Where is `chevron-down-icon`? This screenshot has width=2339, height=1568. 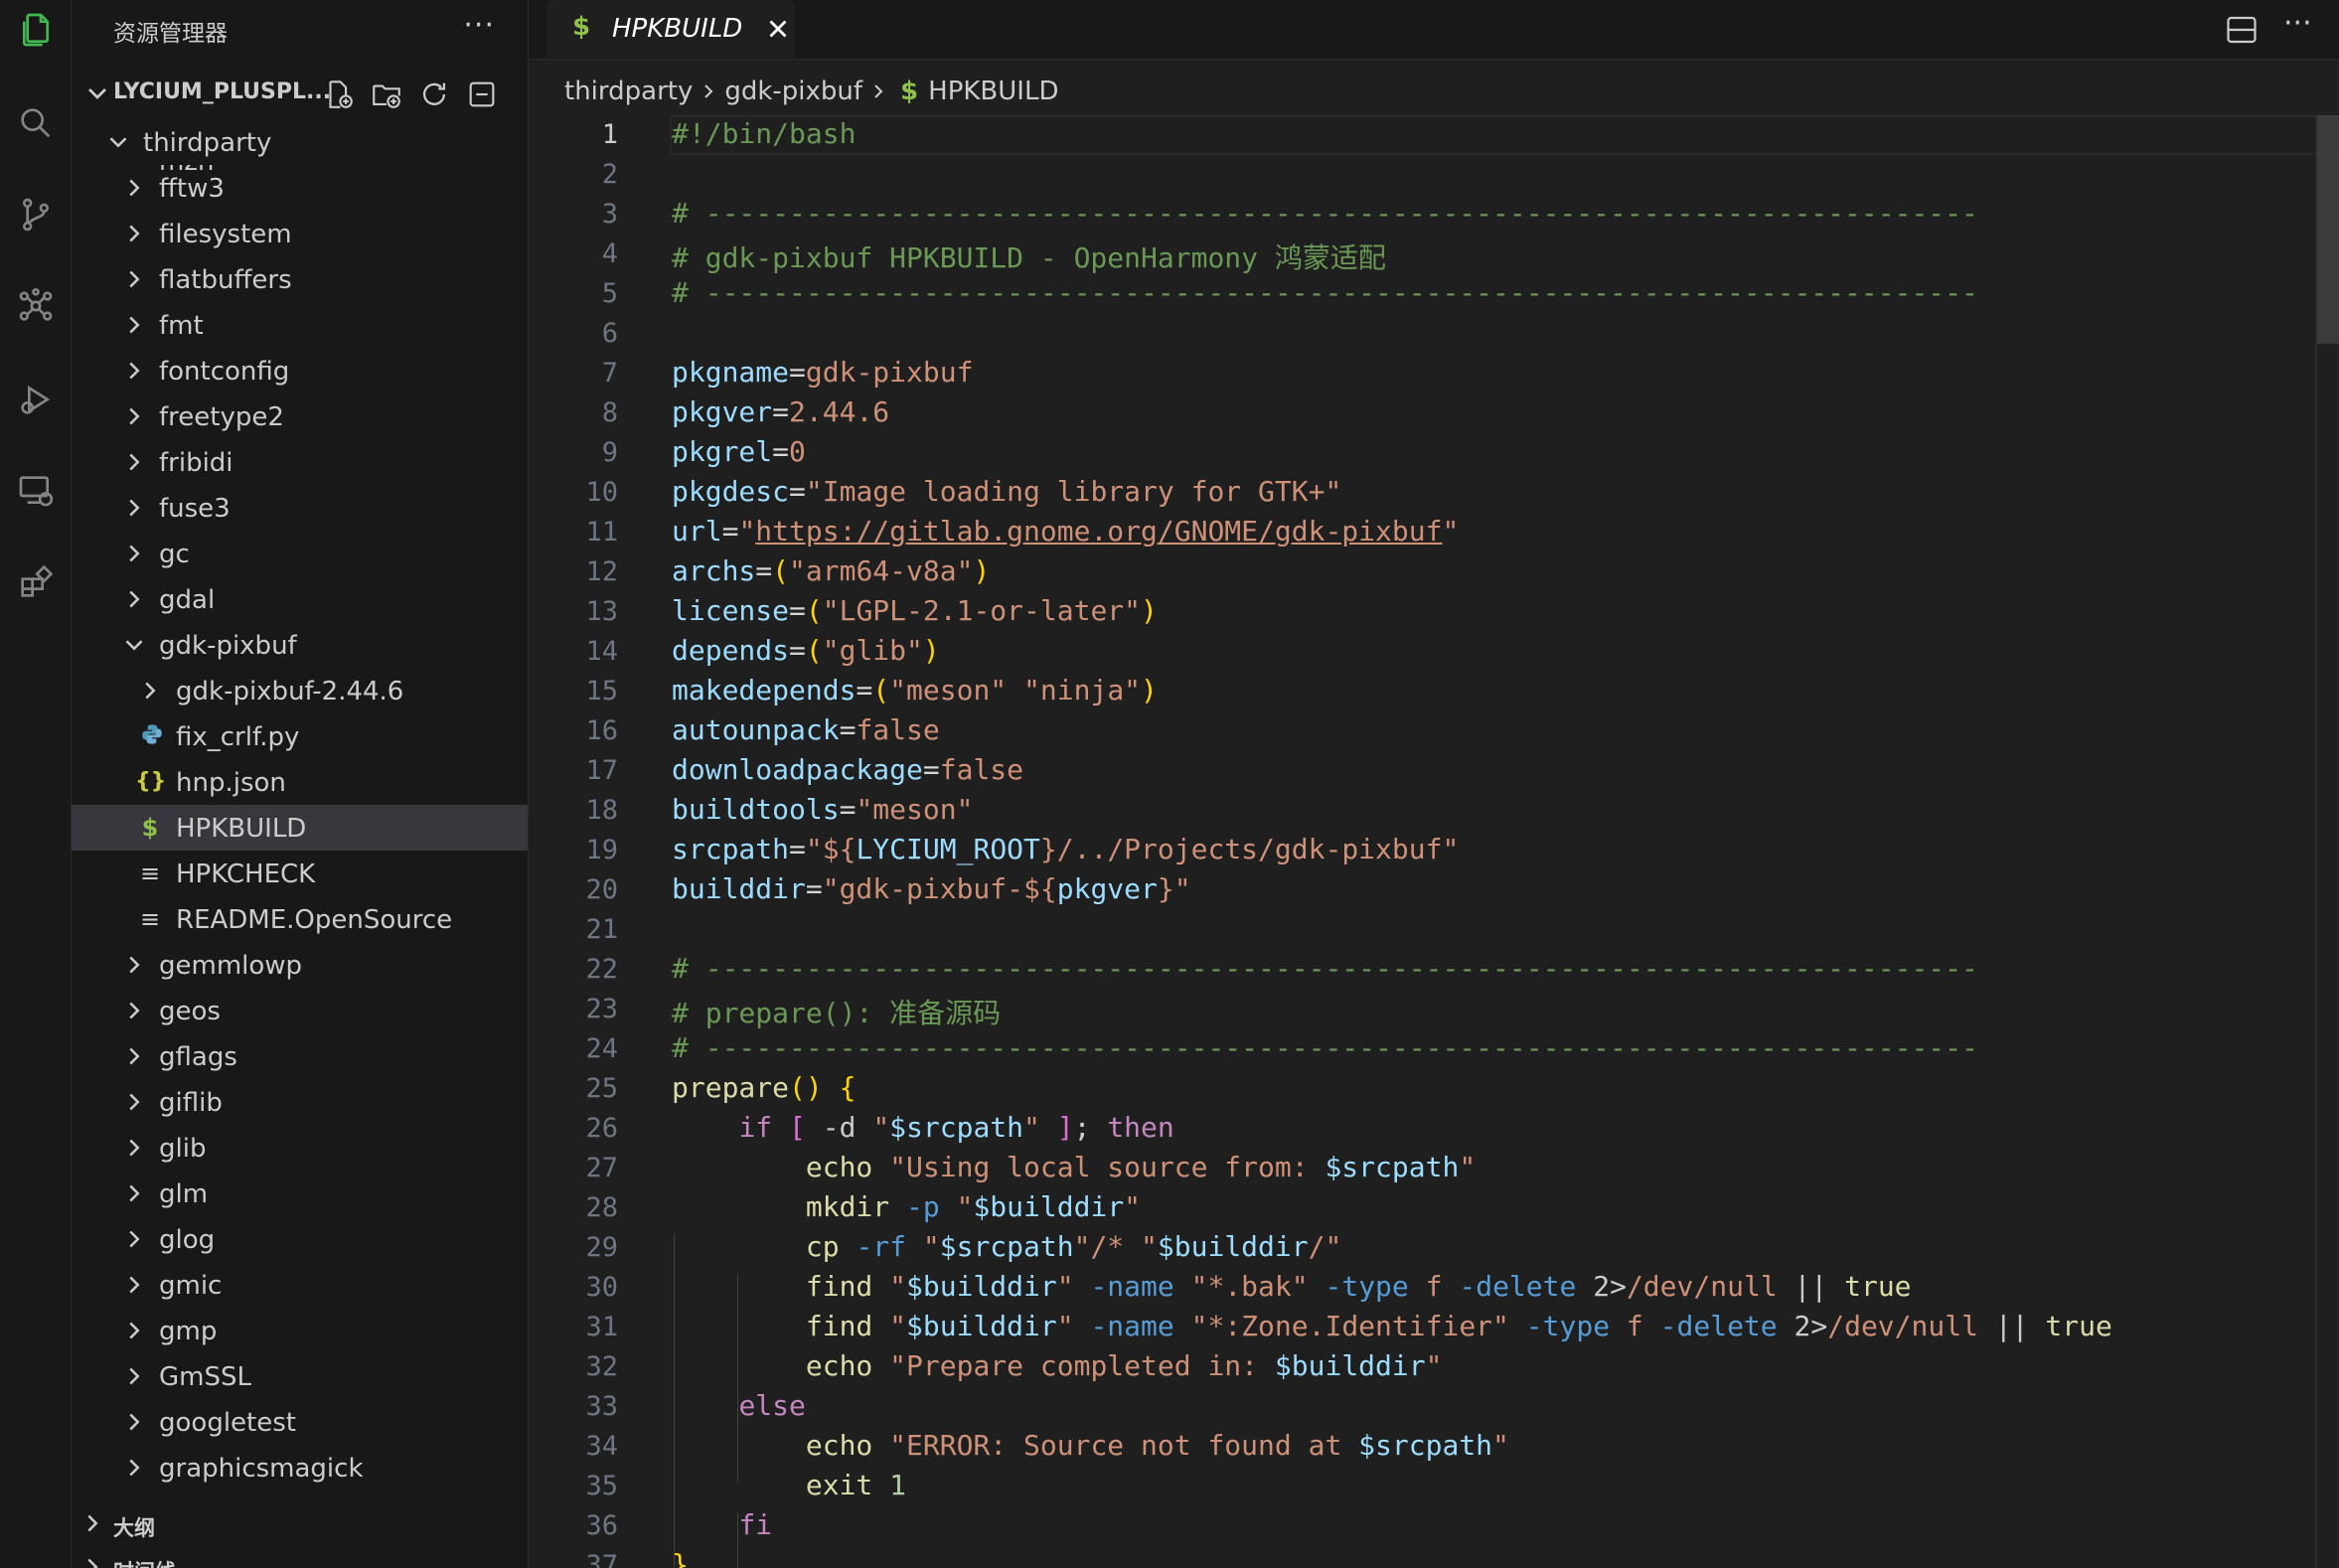 chevron-down-icon is located at coordinates (118, 142).